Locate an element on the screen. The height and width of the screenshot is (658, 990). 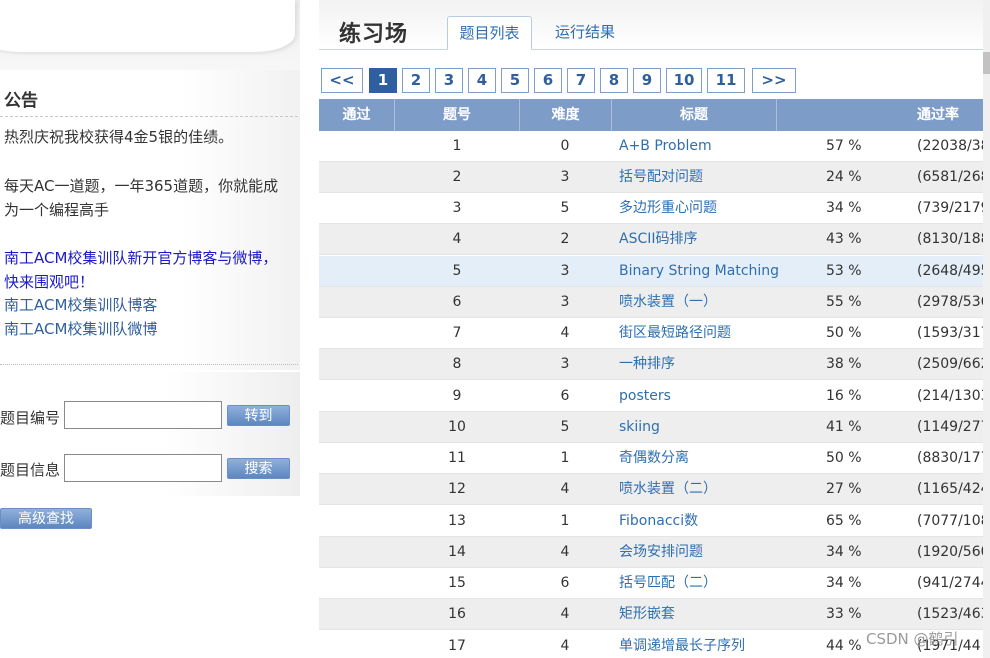
problem-title-link: skiing is located at coordinates (639, 427).